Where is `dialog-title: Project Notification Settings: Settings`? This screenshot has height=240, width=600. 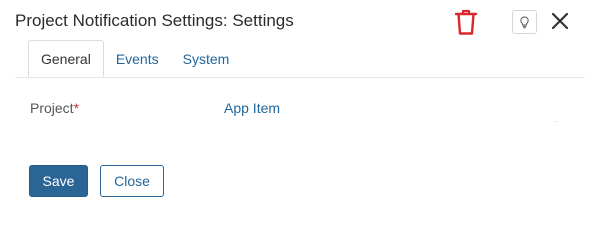
dialog-title: Project Notification Settings: Settings is located at coordinates (154, 20).